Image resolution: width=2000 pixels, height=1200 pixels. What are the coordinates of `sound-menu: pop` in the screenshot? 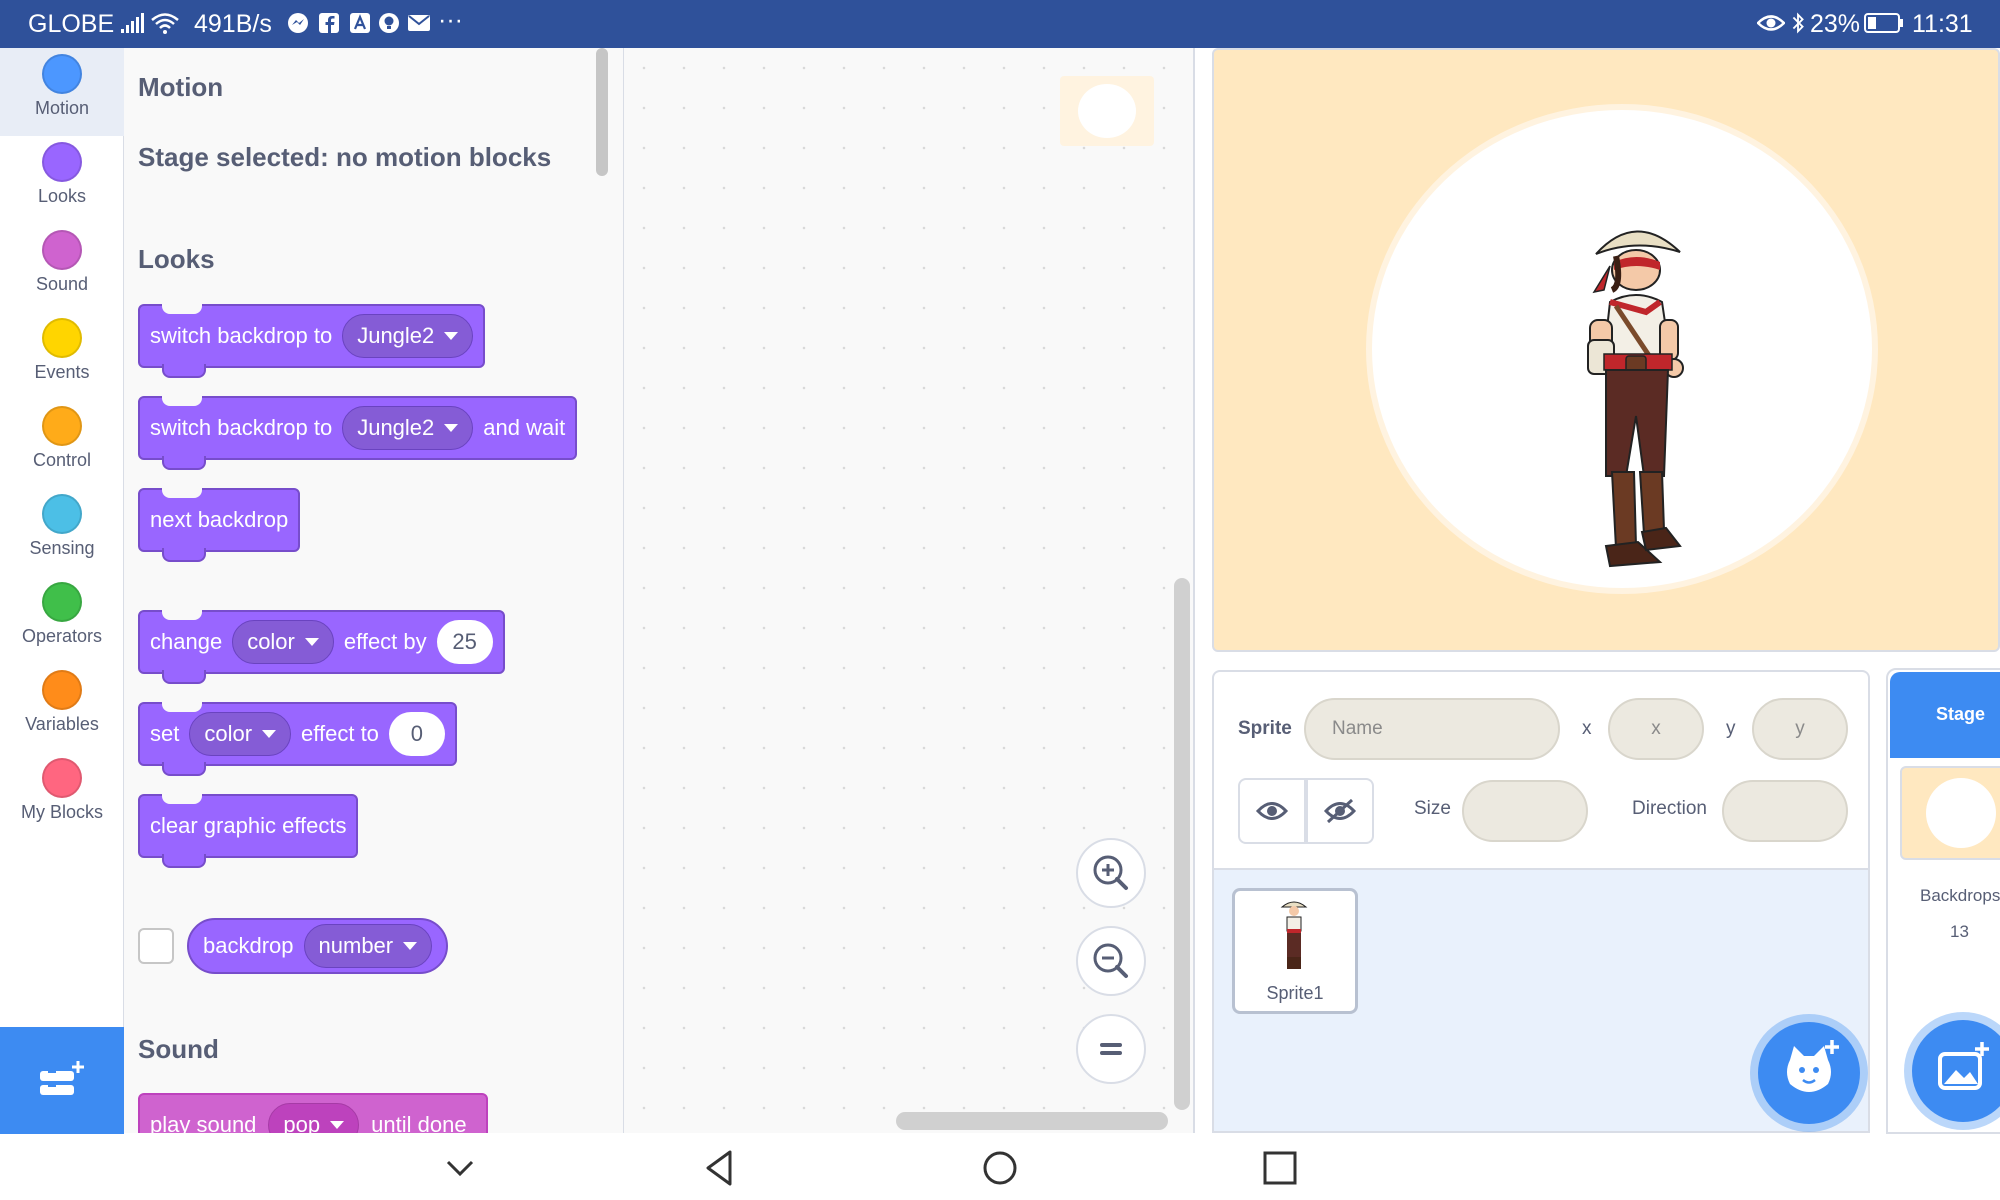 It's located at (314, 1118).